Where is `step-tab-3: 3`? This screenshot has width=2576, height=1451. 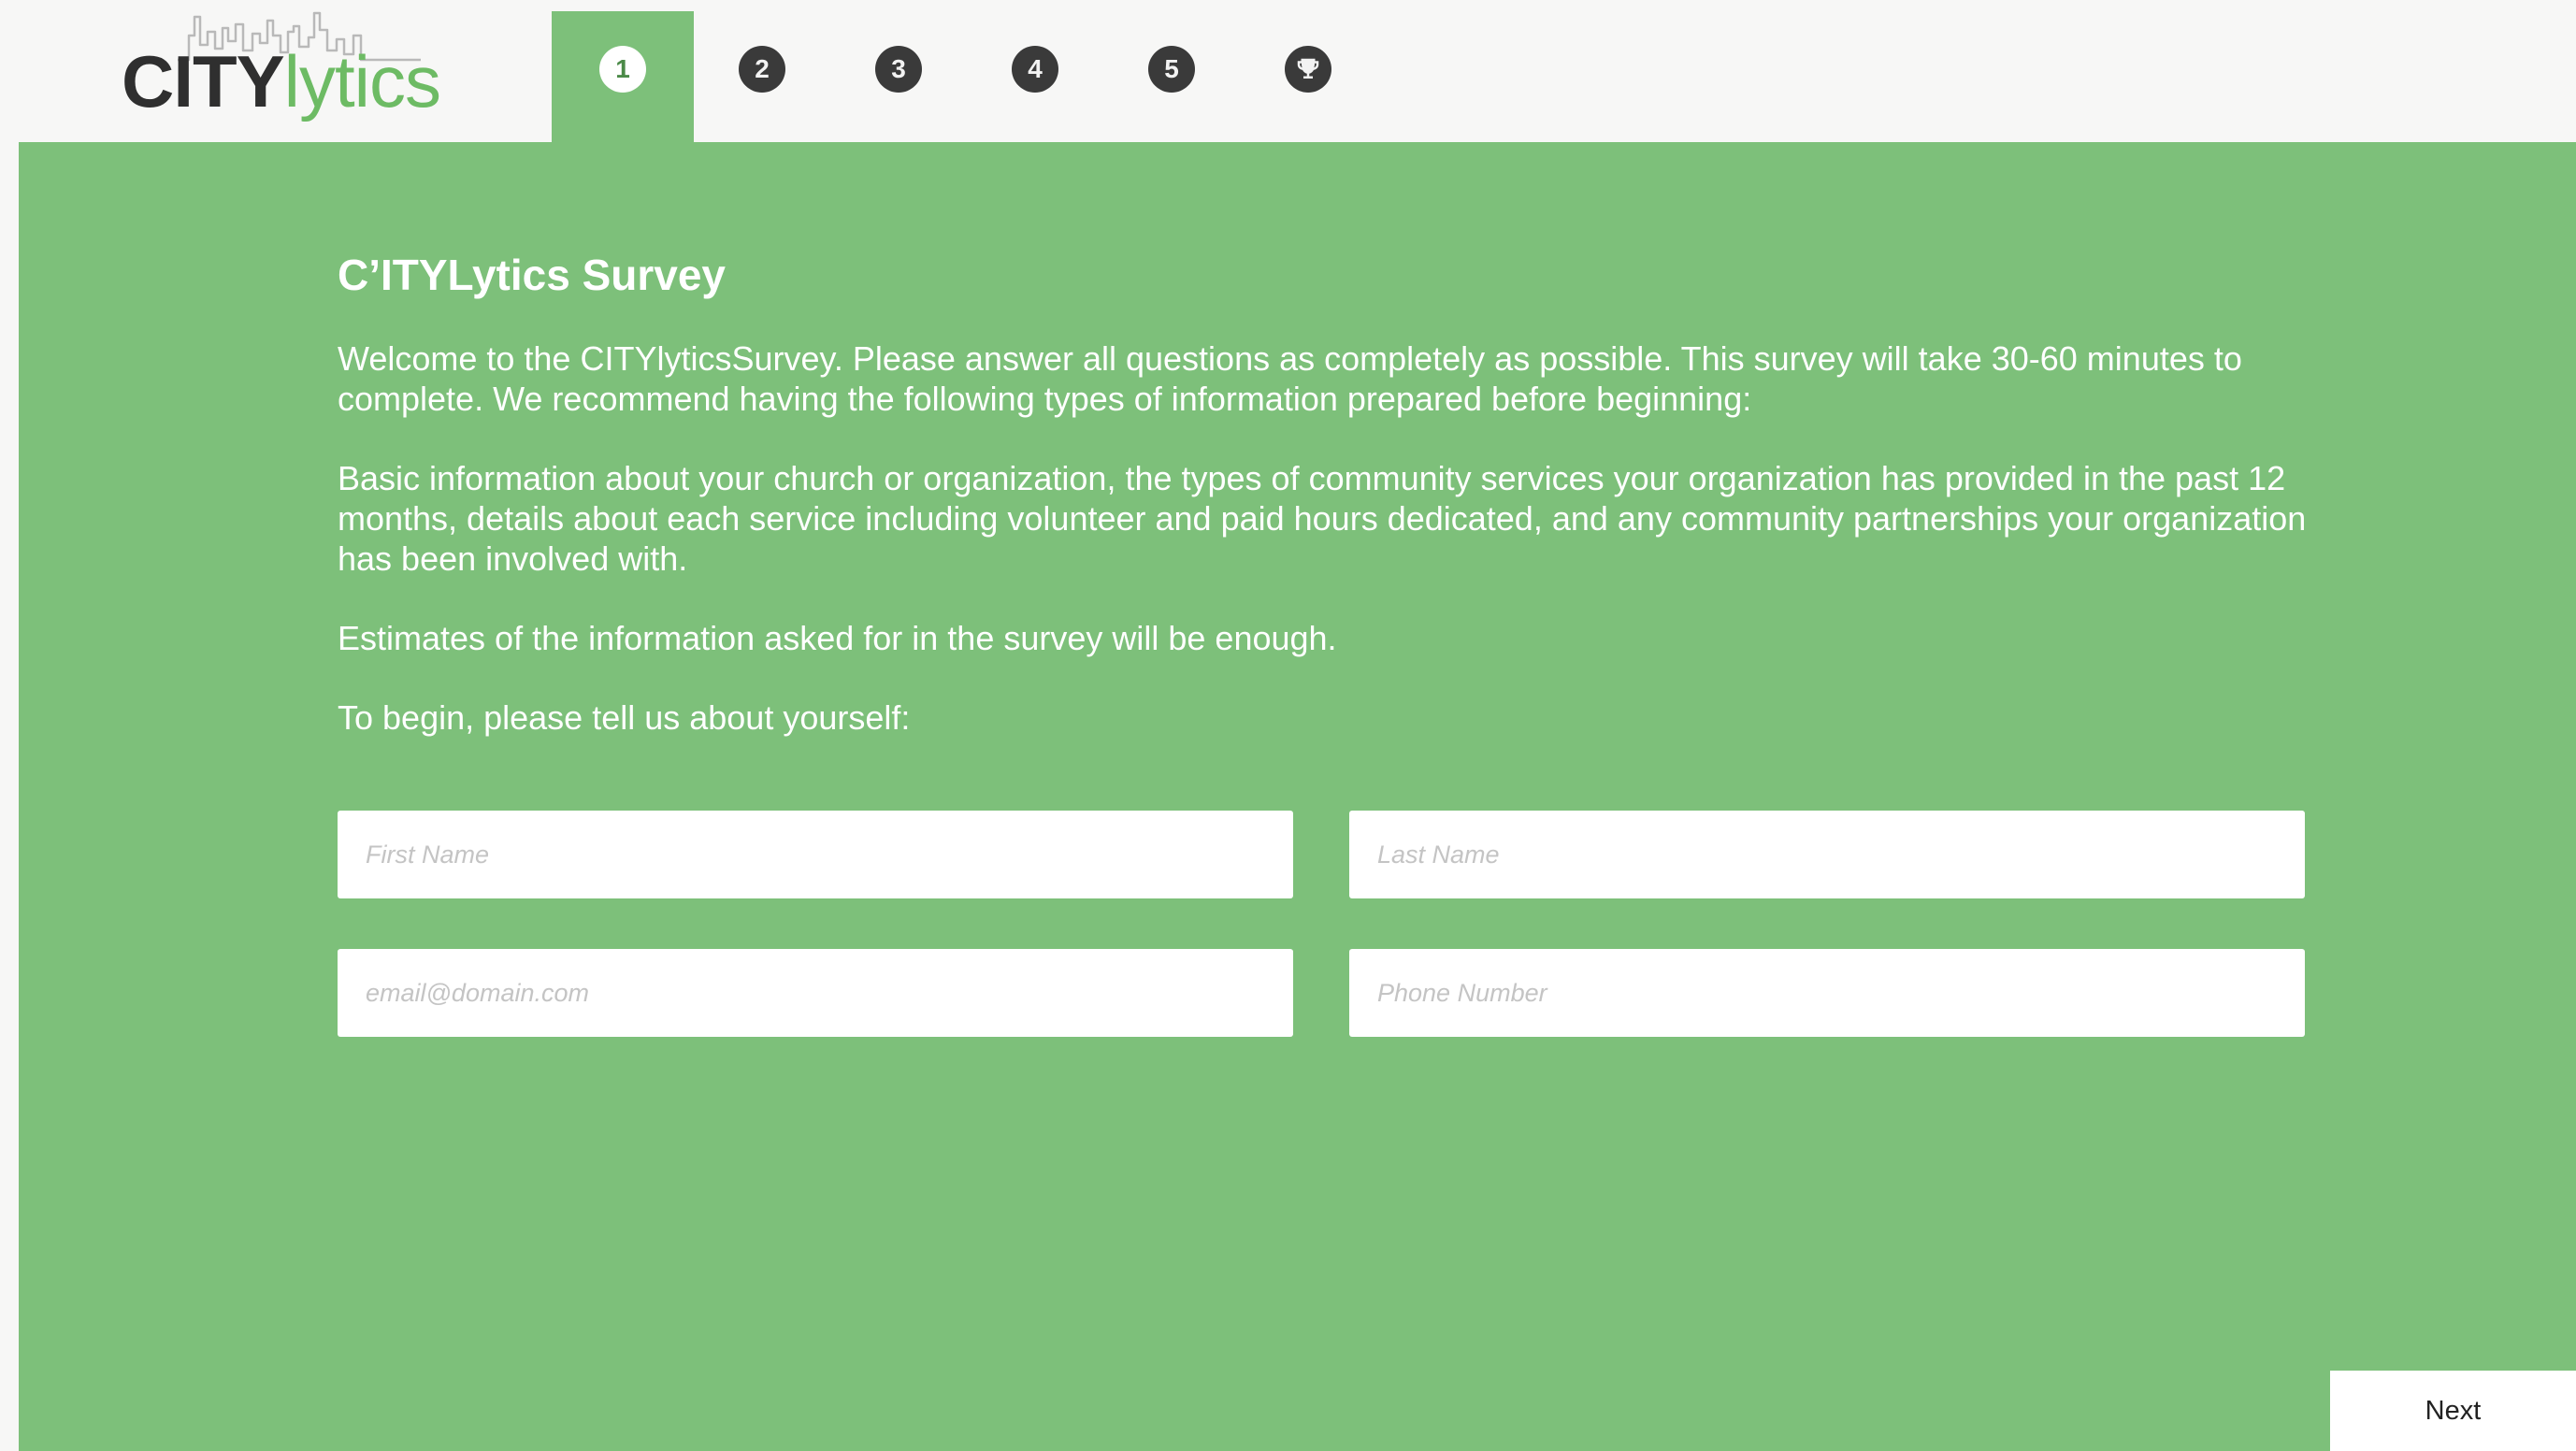
step-tab-3: 3 is located at coordinates (899, 77).